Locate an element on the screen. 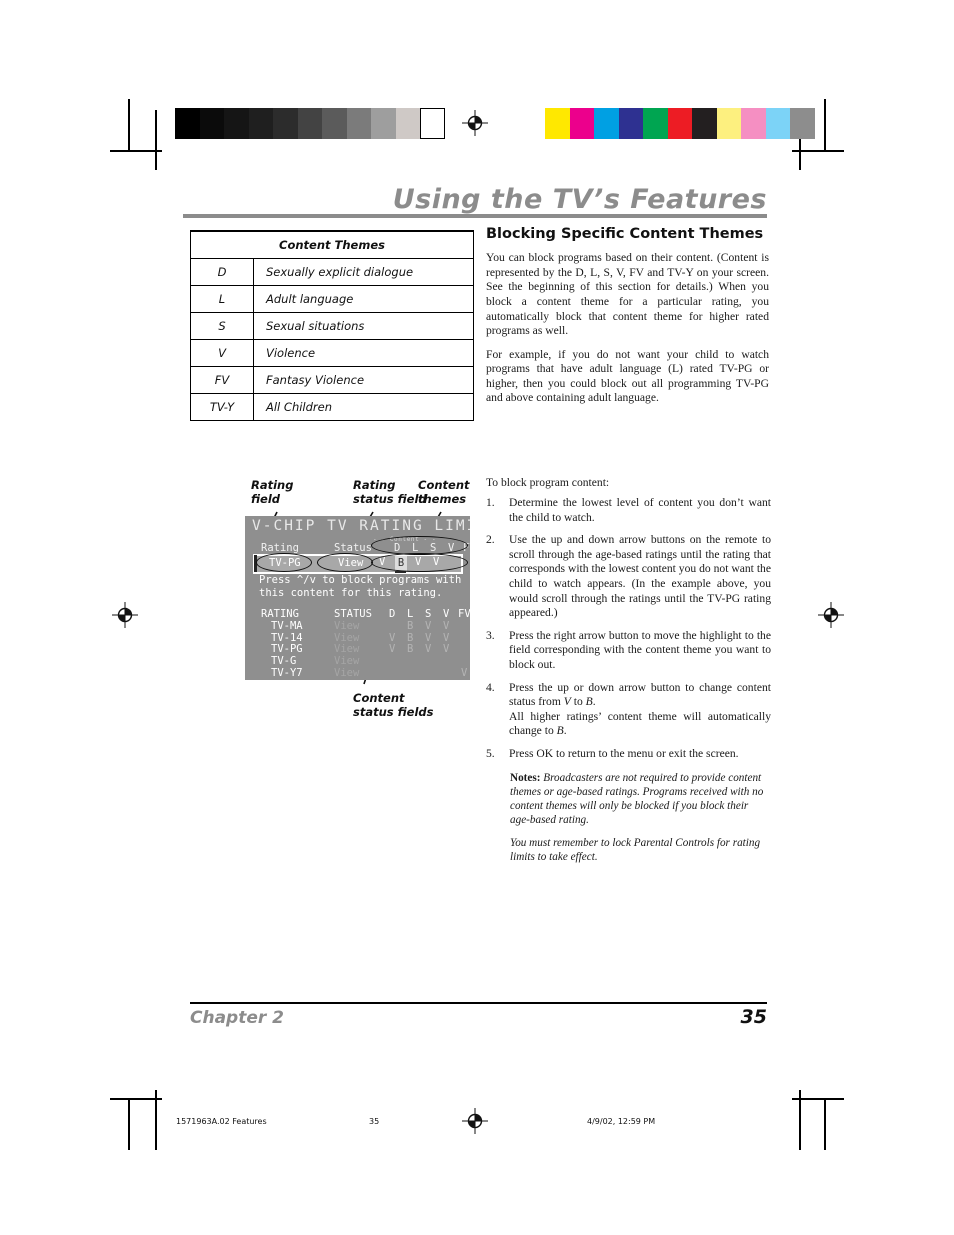 The width and height of the screenshot is (954, 1235). osd-row-rating: TV-G is located at coordinates (284, 661).